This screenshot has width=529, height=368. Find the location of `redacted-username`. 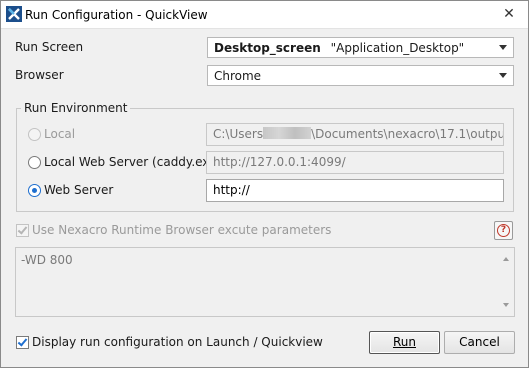

redacted-username is located at coordinates (287, 133).